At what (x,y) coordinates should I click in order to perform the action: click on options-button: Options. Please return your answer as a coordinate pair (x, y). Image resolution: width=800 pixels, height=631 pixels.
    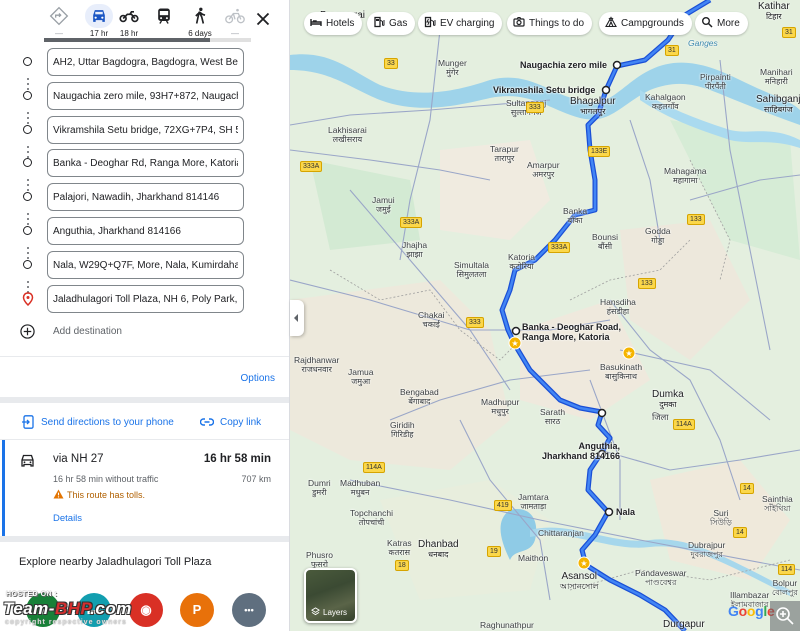
    Looking at the image, I should click on (258, 378).